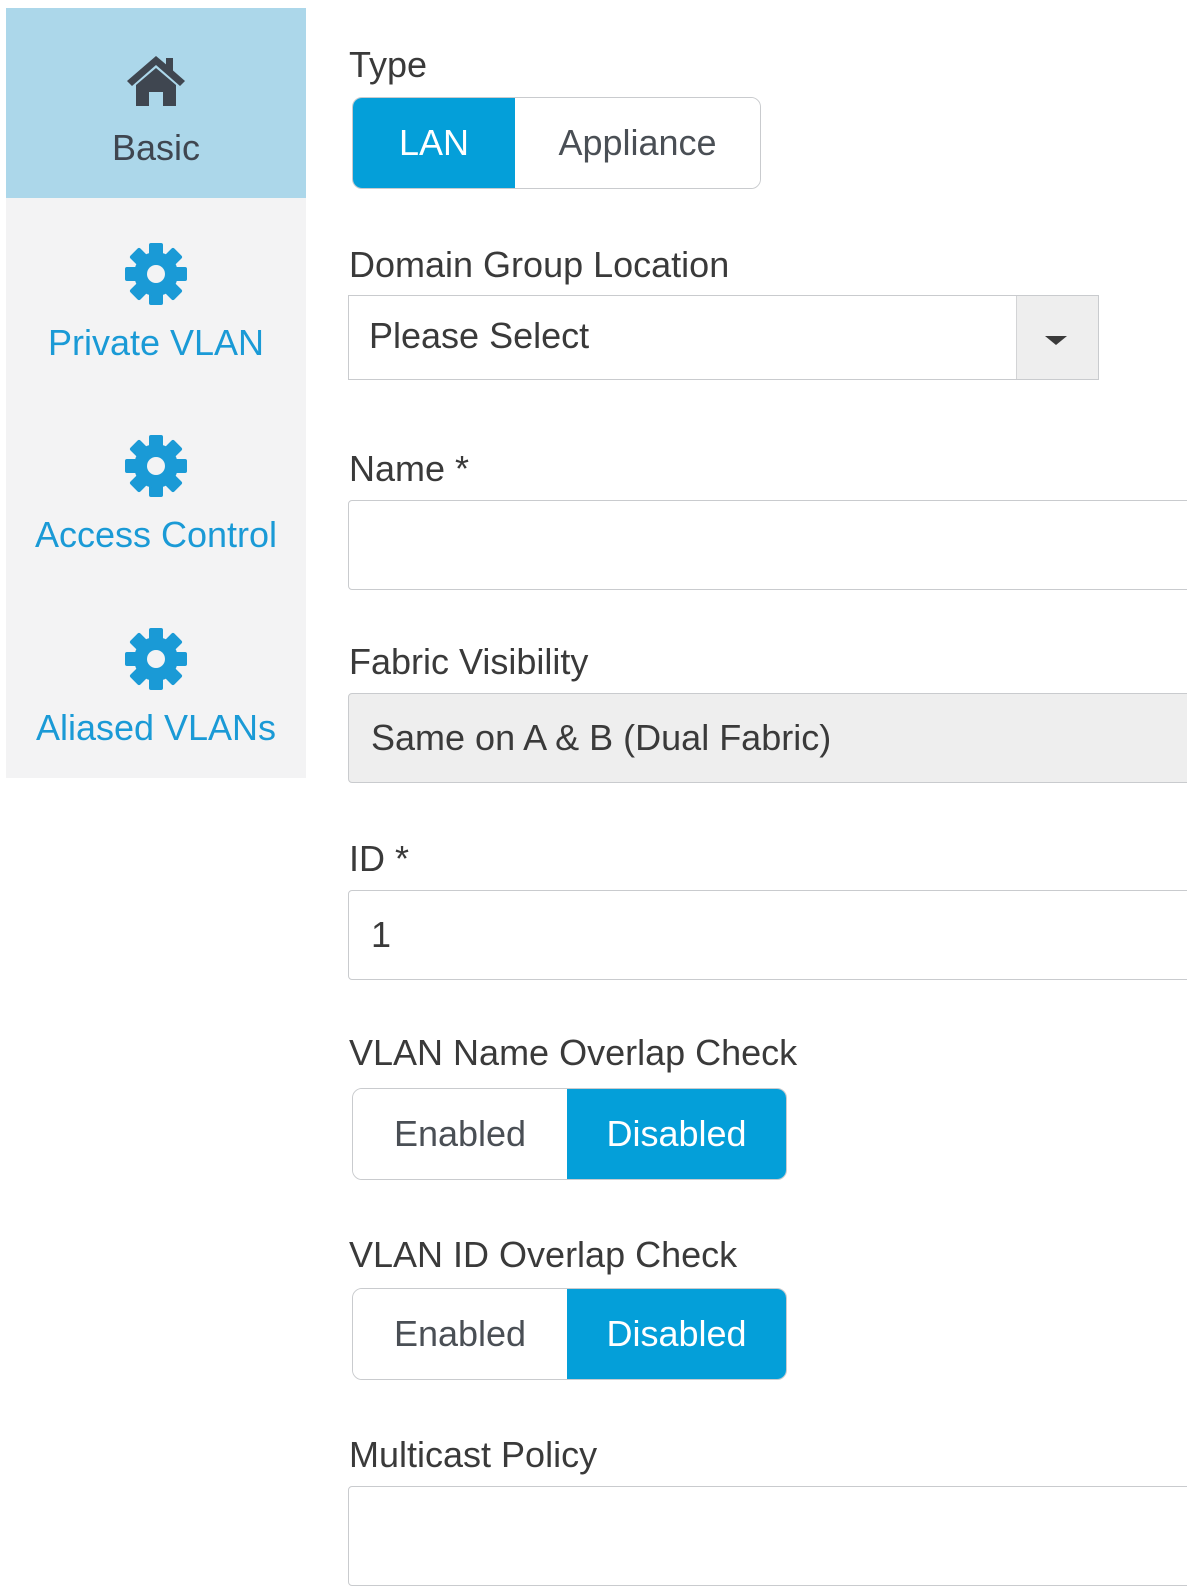 The width and height of the screenshot is (1187, 1586). What do you see at coordinates (156, 534) in the screenshot?
I see `sidebar-item-label: Access Control` at bounding box center [156, 534].